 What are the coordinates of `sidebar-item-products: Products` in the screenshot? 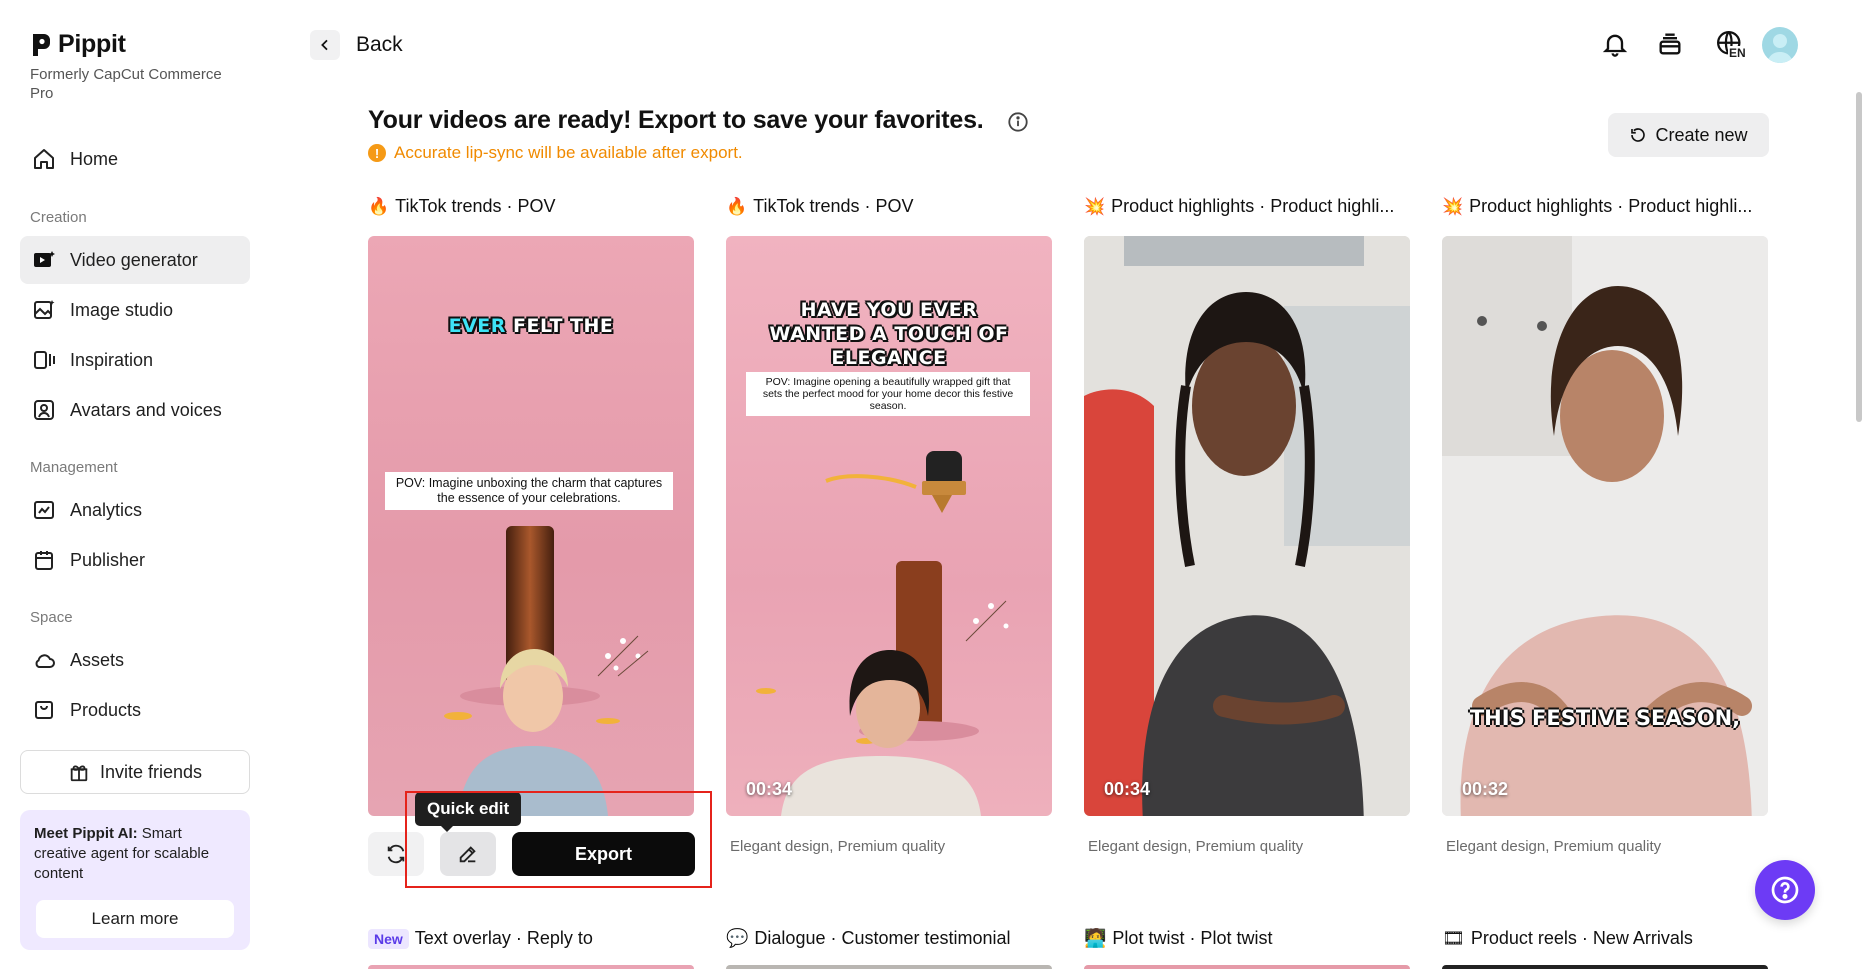 It's located at (135, 710).